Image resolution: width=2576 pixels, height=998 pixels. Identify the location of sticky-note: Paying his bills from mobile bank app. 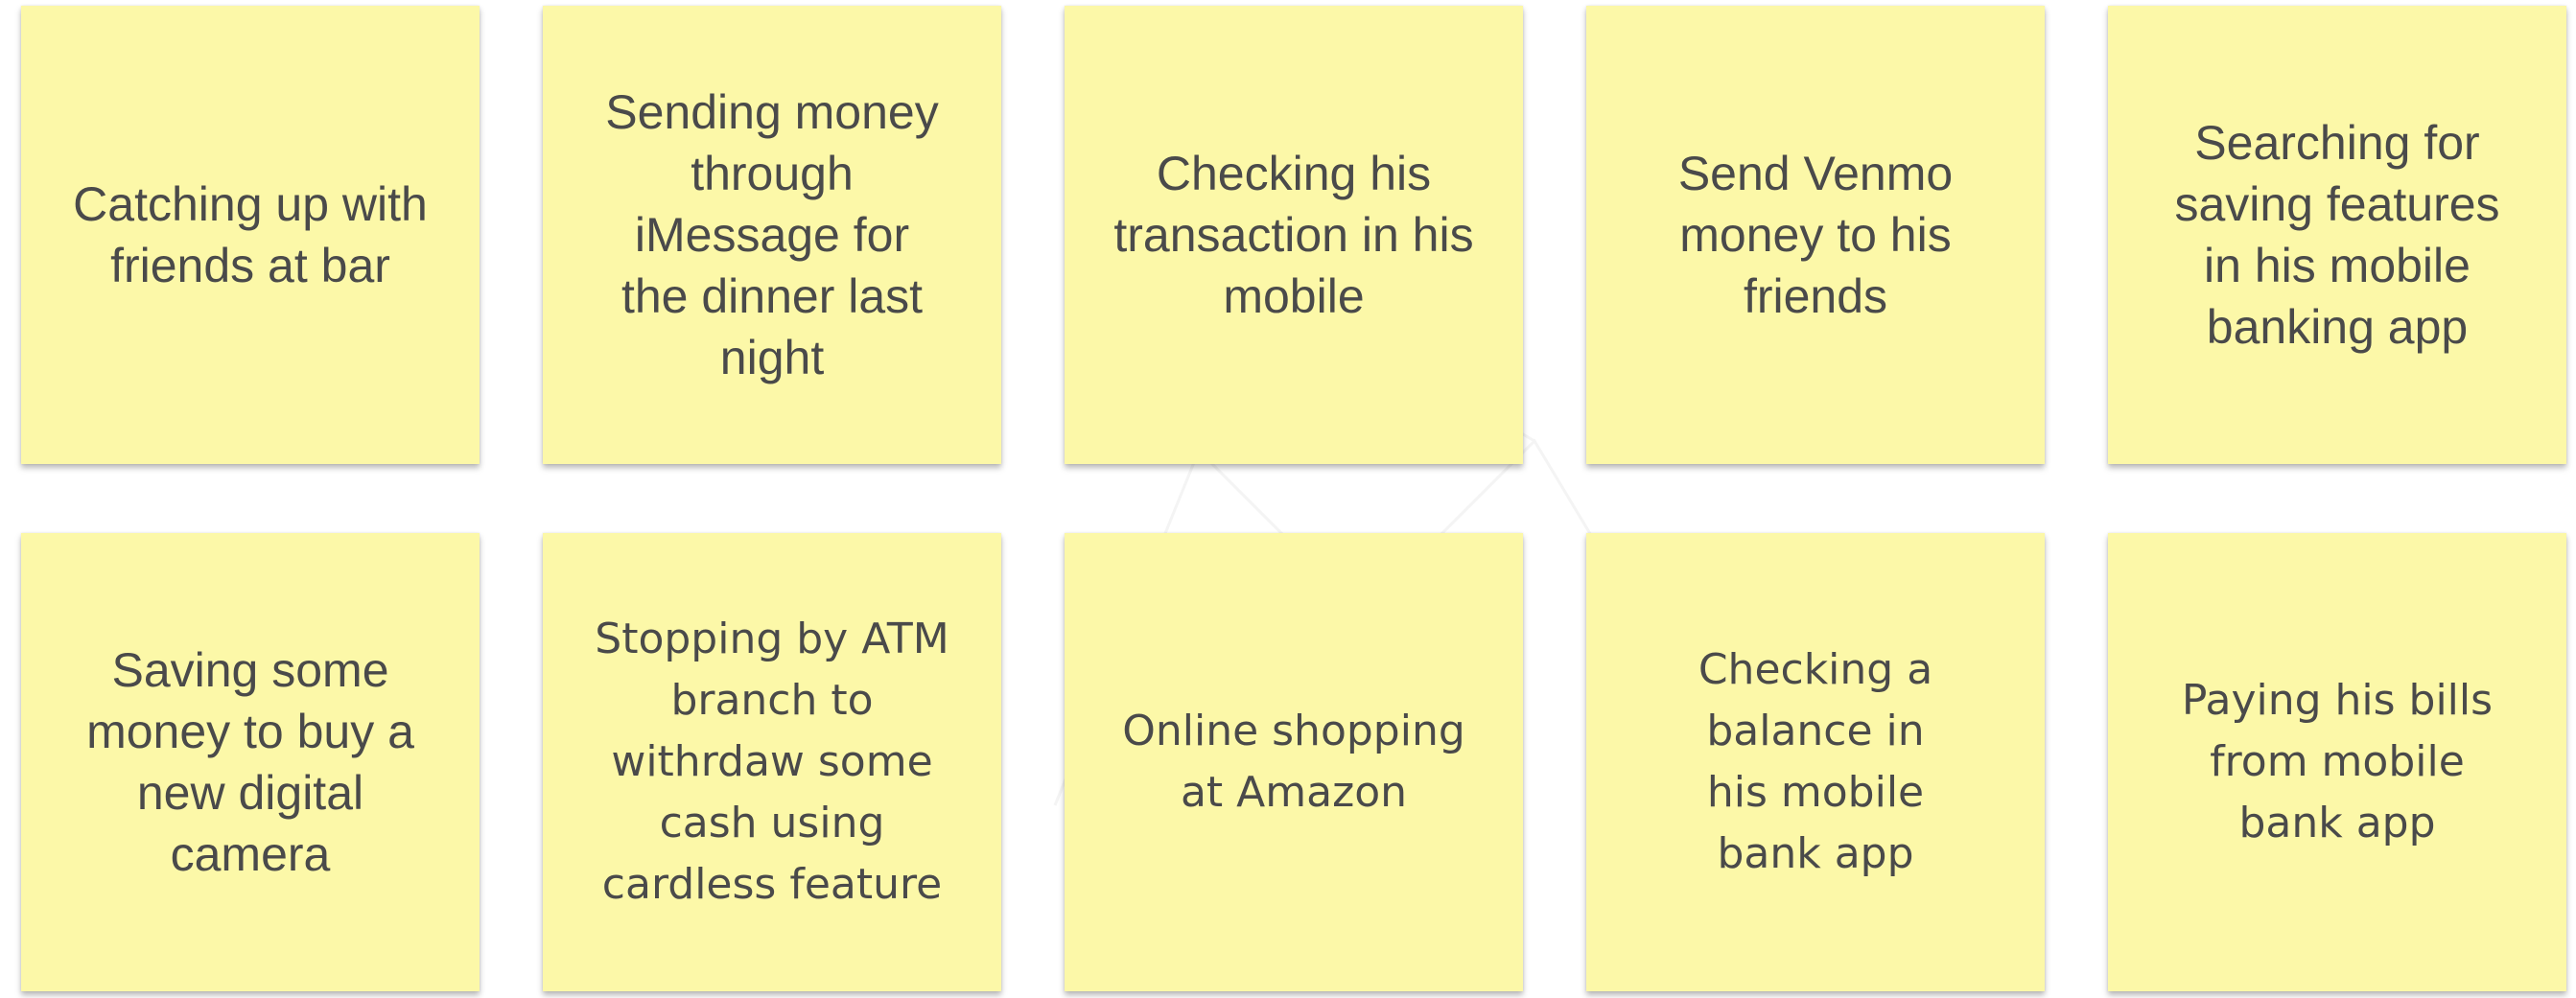
(2337, 762).